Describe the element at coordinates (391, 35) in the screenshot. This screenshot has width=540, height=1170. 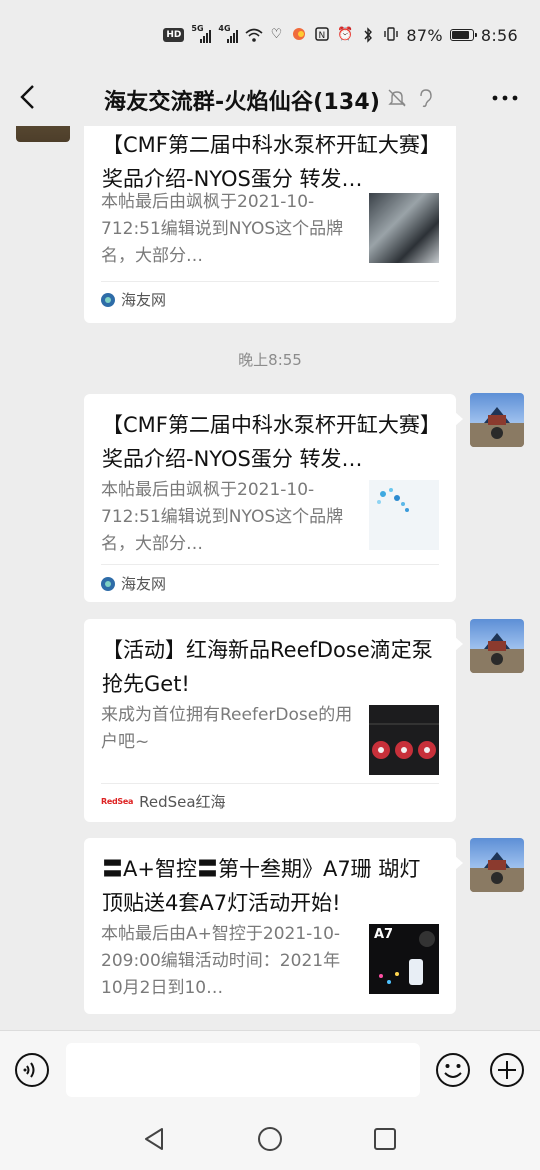
I see `vibrate-icon` at that location.